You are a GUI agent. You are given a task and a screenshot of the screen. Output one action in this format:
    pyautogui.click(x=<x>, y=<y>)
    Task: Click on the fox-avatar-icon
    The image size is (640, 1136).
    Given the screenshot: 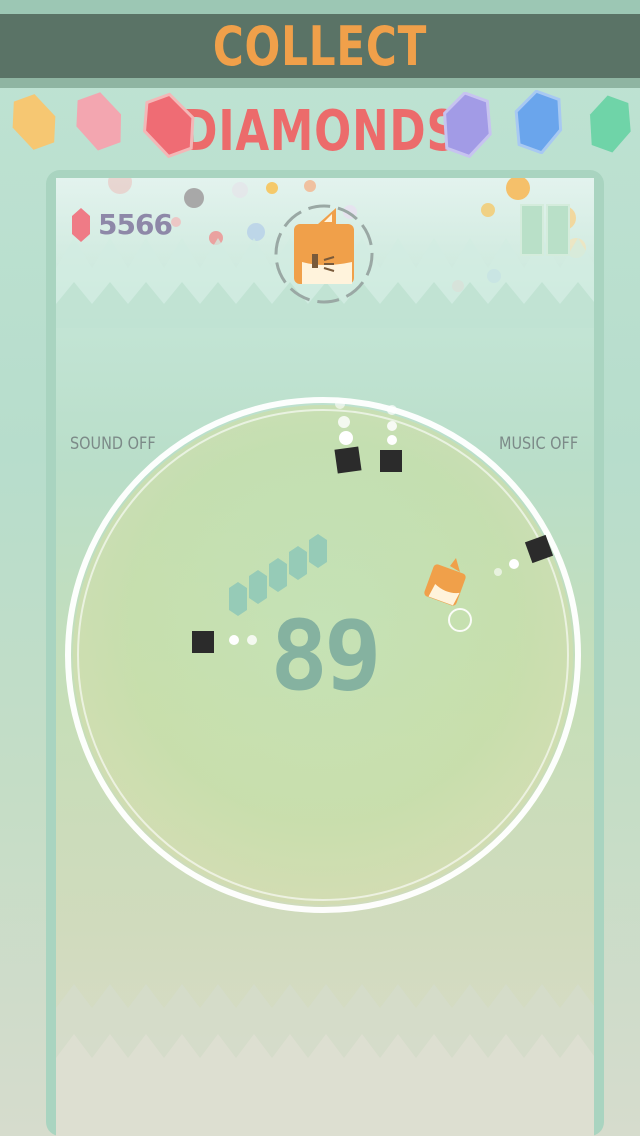 What is the action you would take?
    pyautogui.click(x=324, y=246)
    